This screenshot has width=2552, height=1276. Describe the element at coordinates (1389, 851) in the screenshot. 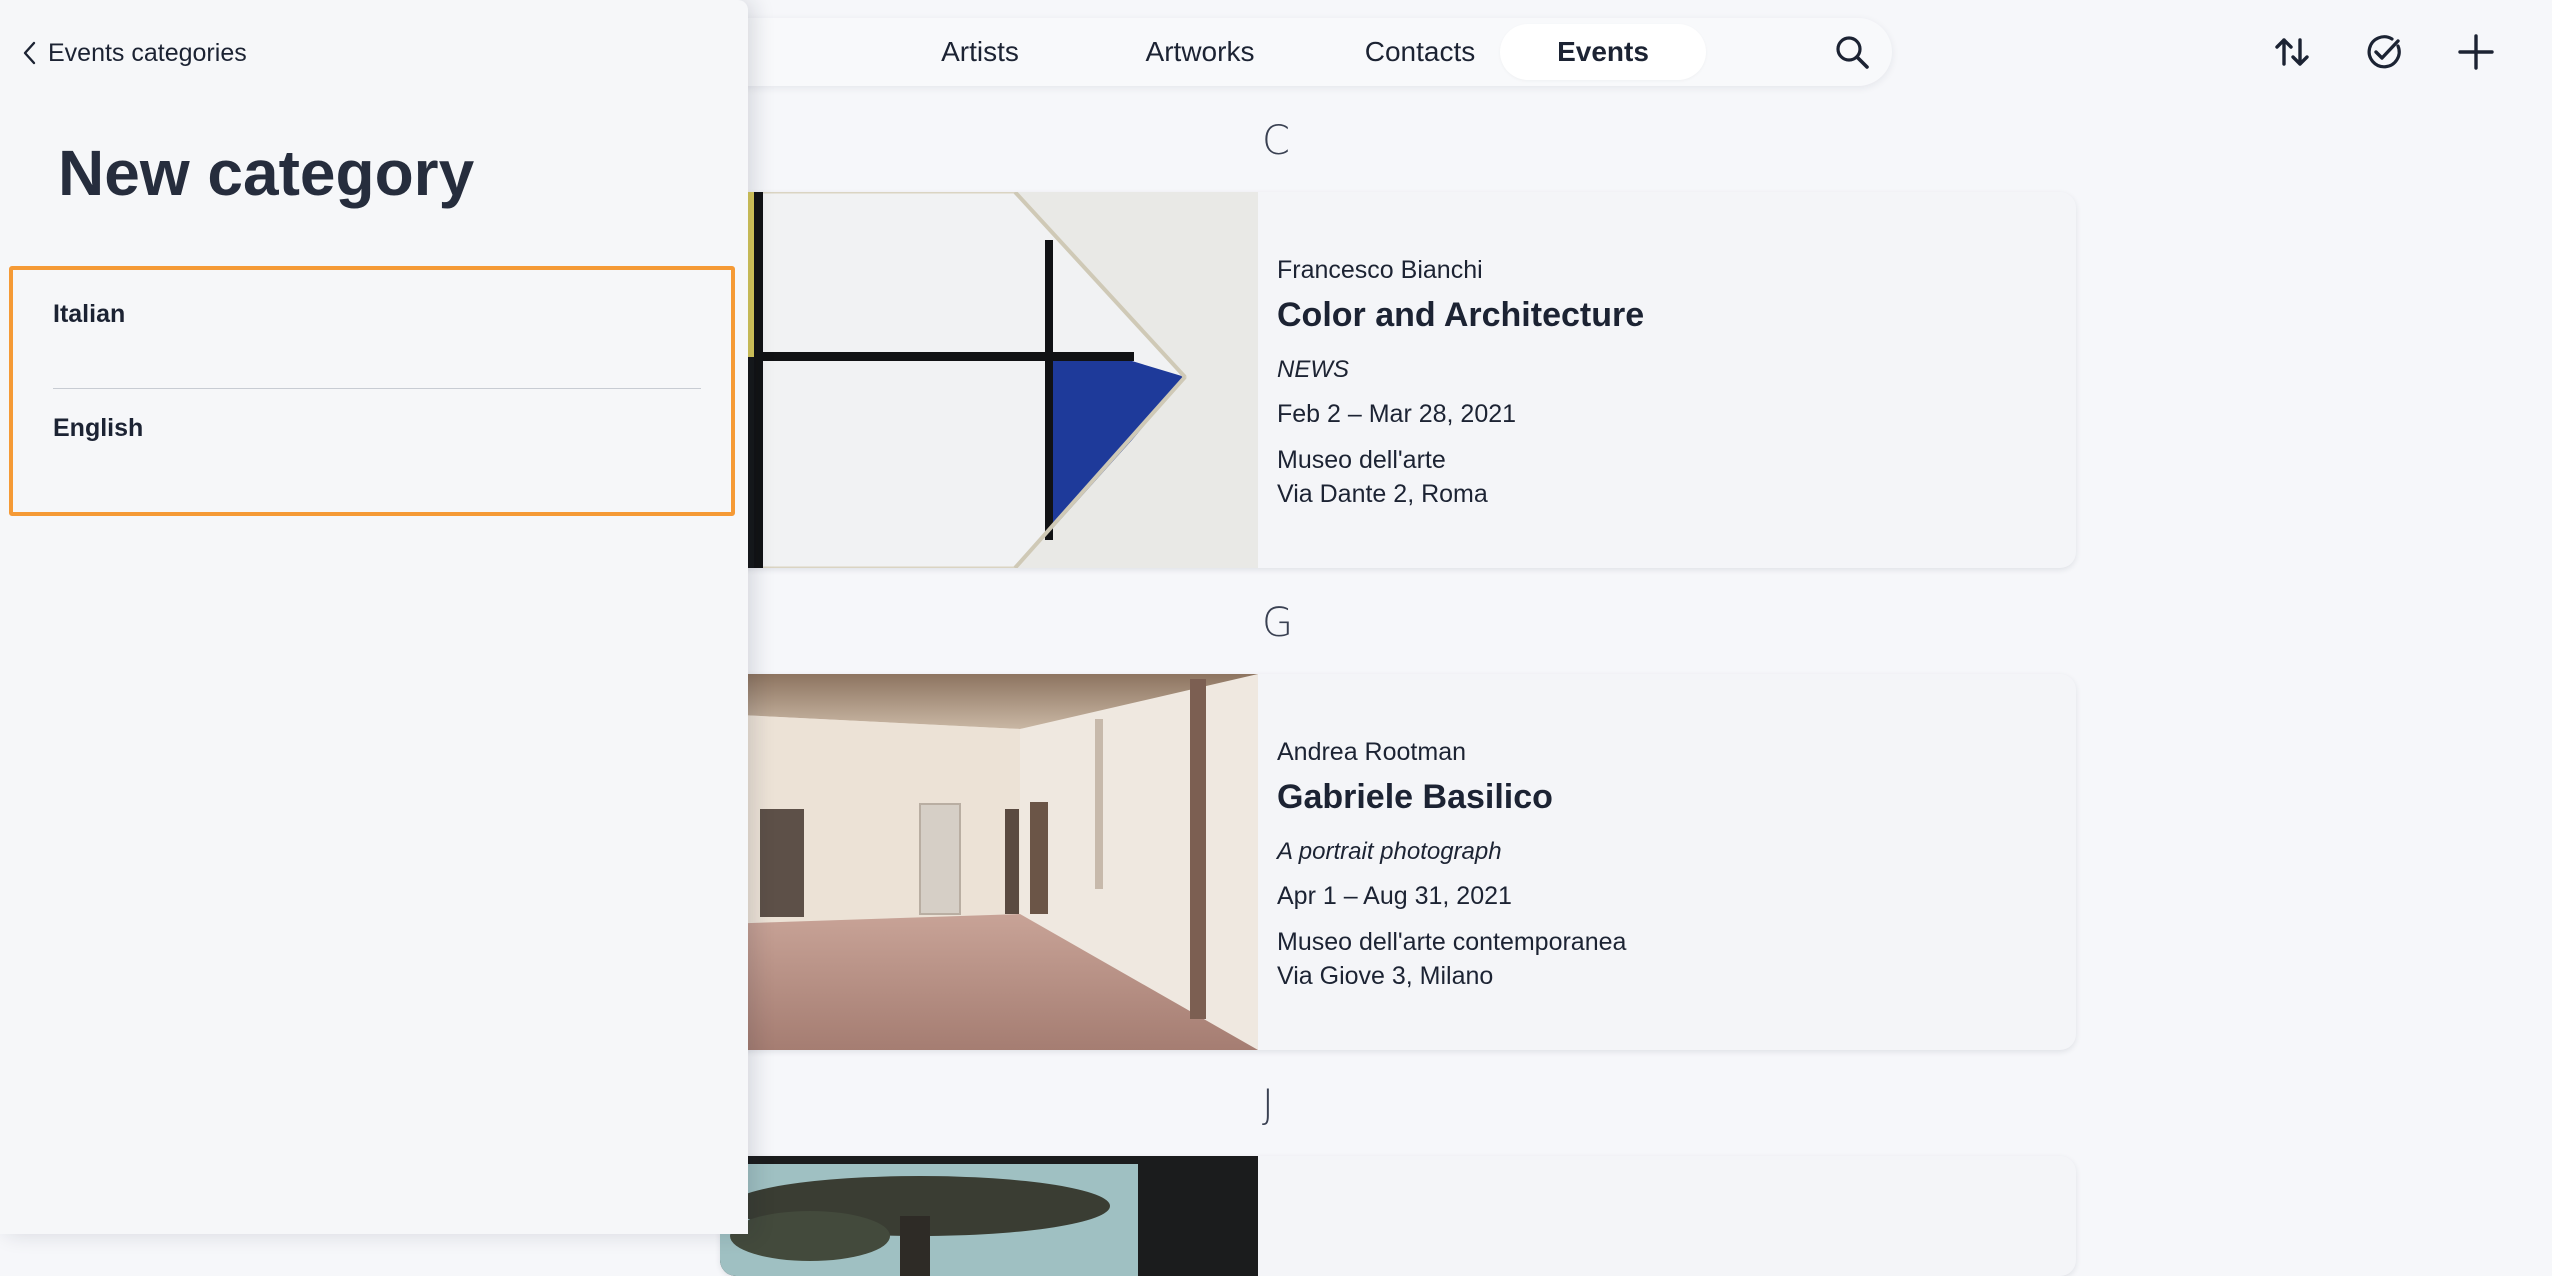

I see `event-subtitle: A portrait photograph` at that location.